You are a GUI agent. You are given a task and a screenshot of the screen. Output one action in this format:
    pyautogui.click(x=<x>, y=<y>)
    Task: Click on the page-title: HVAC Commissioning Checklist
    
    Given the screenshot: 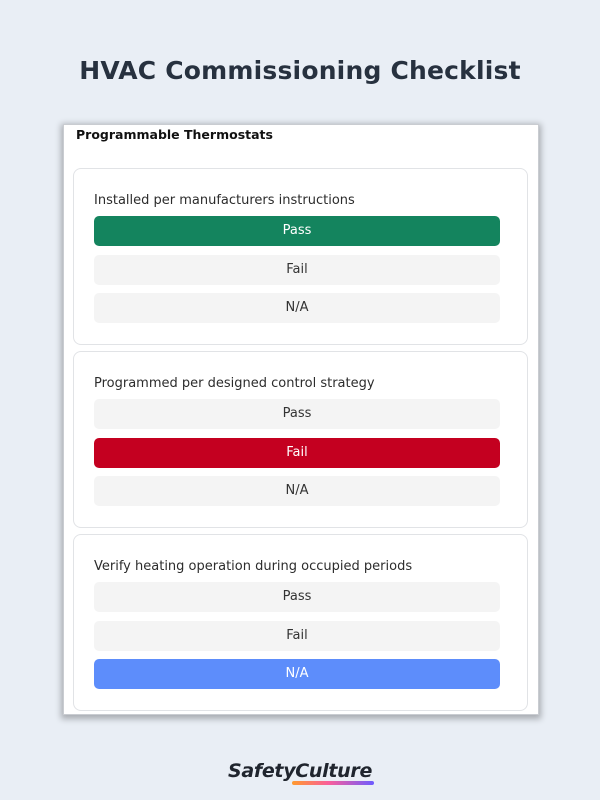 What is the action you would take?
    pyautogui.click(x=300, y=70)
    